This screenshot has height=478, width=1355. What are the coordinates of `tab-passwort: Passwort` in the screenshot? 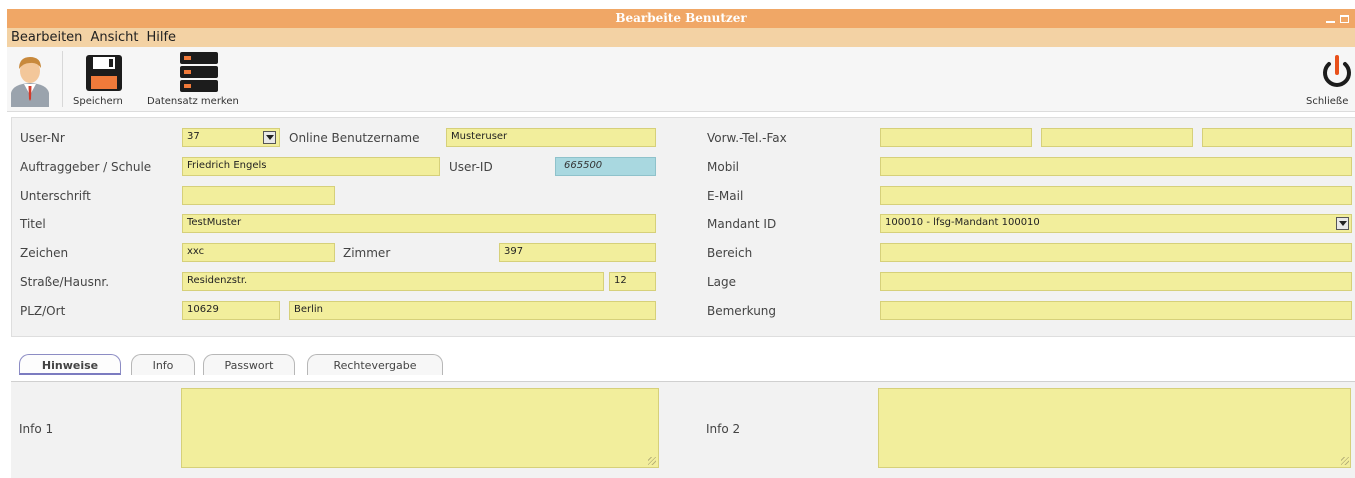 It's located at (249, 364).